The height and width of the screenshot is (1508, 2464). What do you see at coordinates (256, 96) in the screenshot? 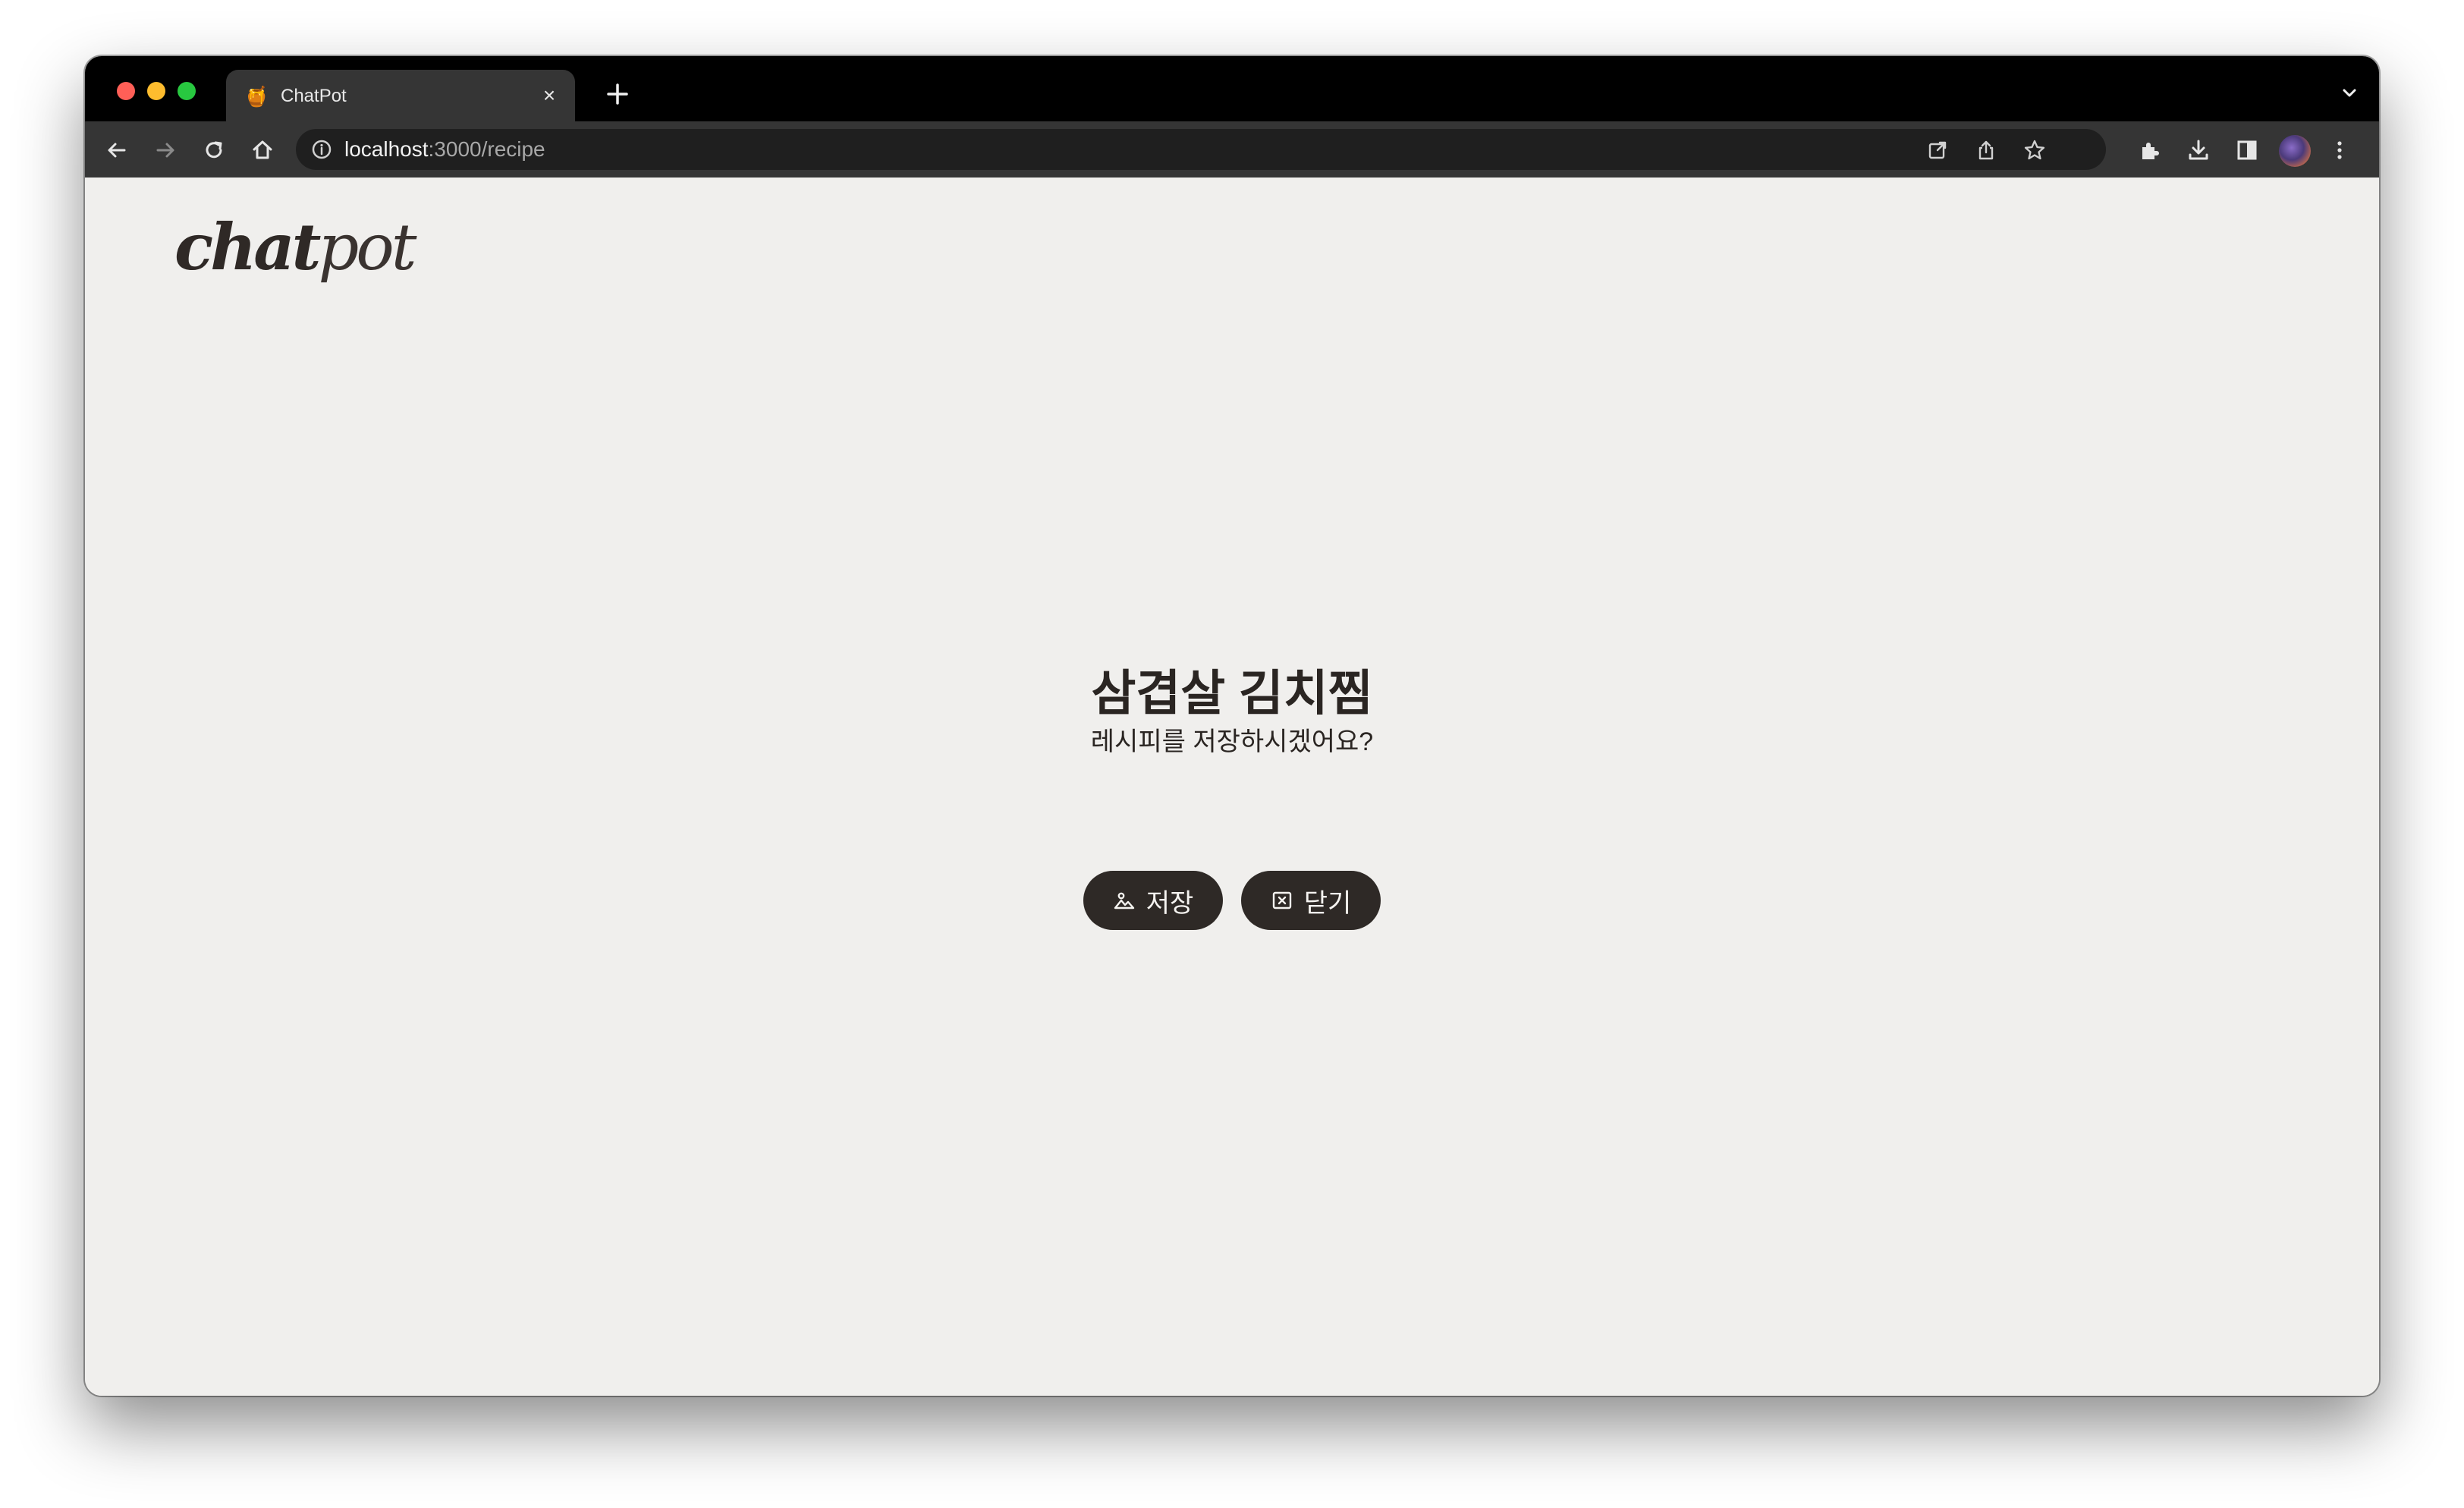
I see `honey-pot-icon: 🍯` at bounding box center [256, 96].